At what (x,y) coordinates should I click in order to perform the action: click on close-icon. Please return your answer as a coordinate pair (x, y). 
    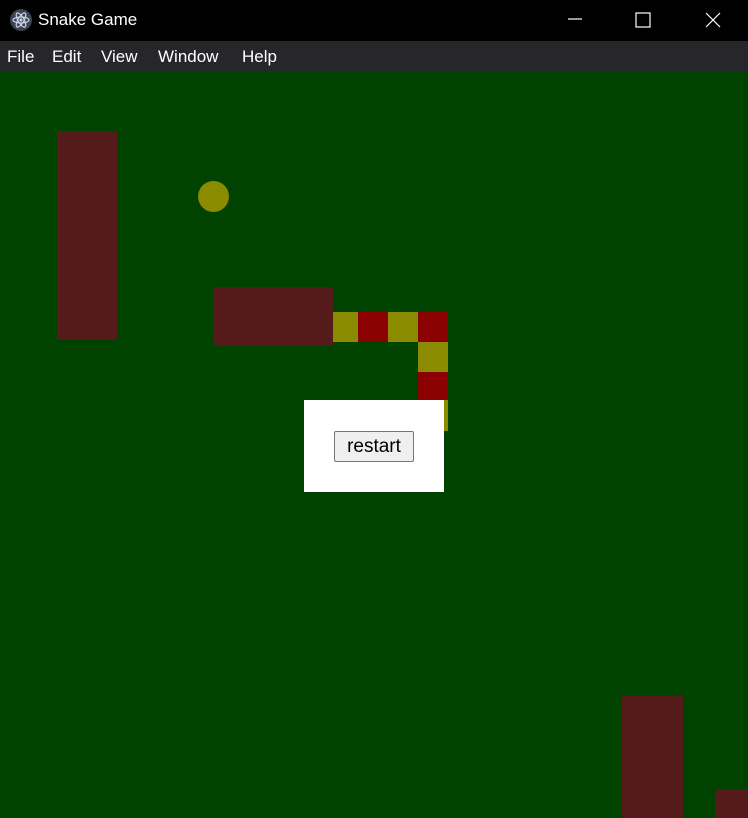
    Looking at the image, I should click on (713, 20).